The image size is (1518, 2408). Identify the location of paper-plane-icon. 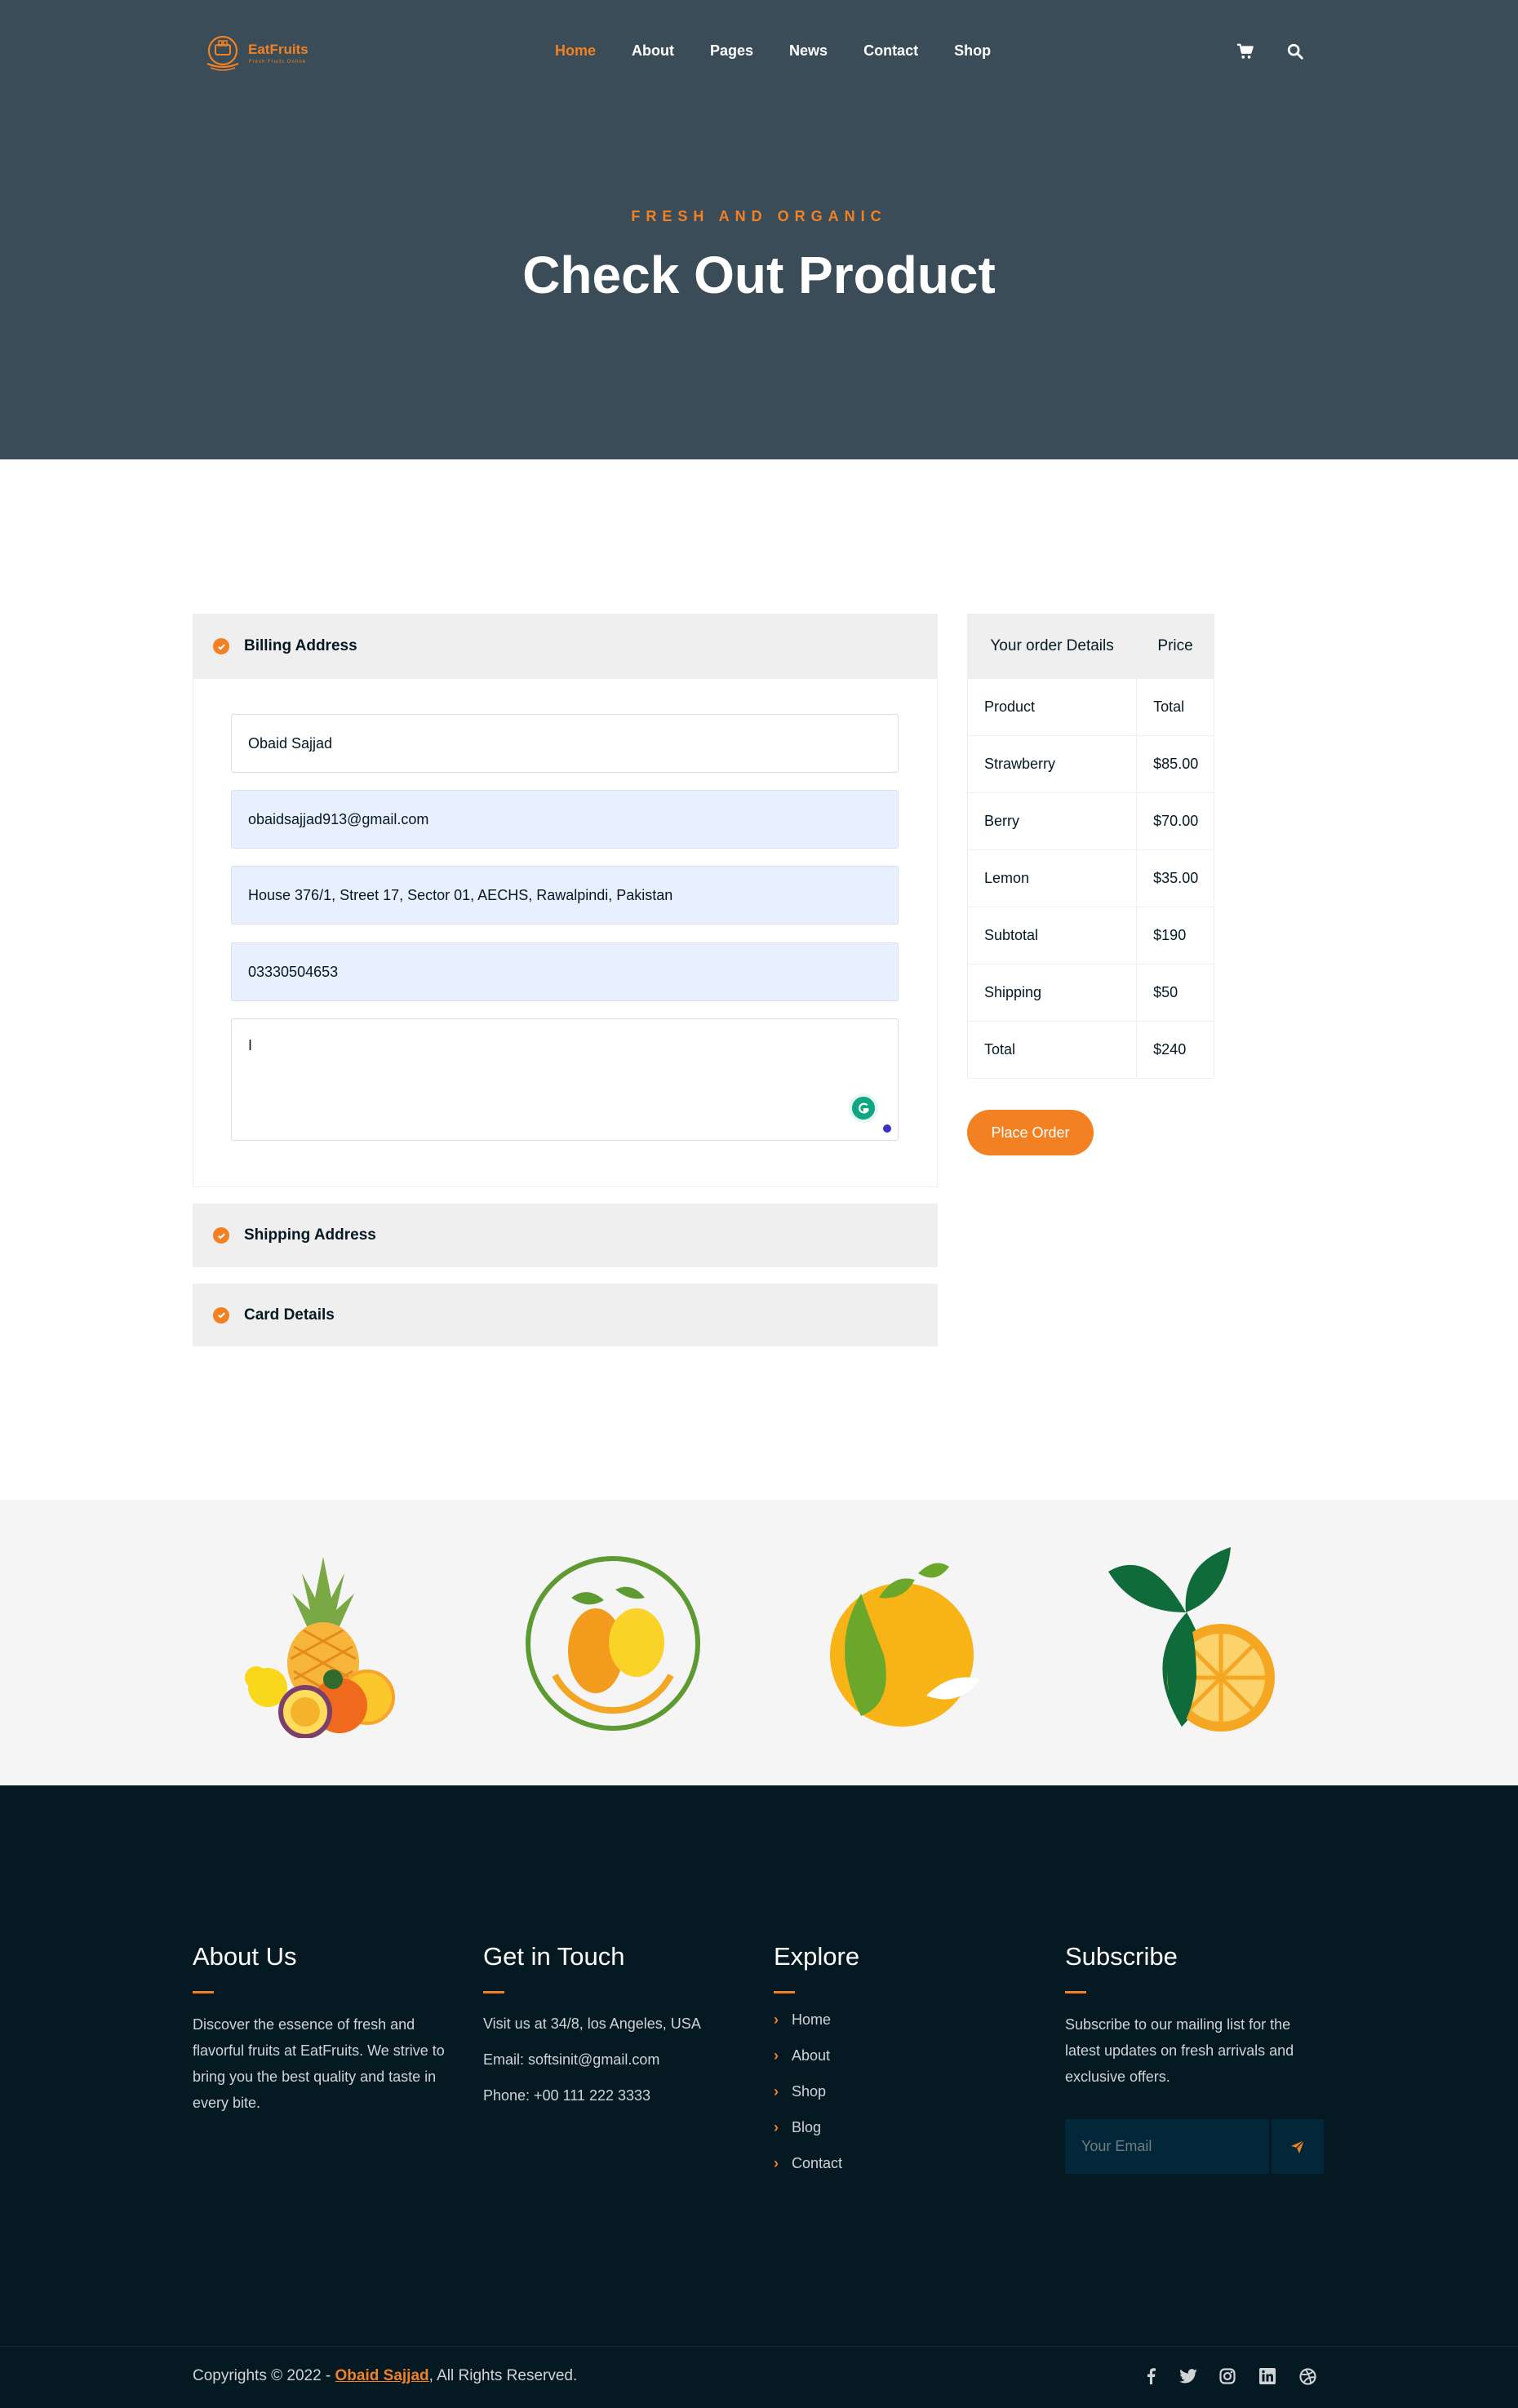
(1298, 2146).